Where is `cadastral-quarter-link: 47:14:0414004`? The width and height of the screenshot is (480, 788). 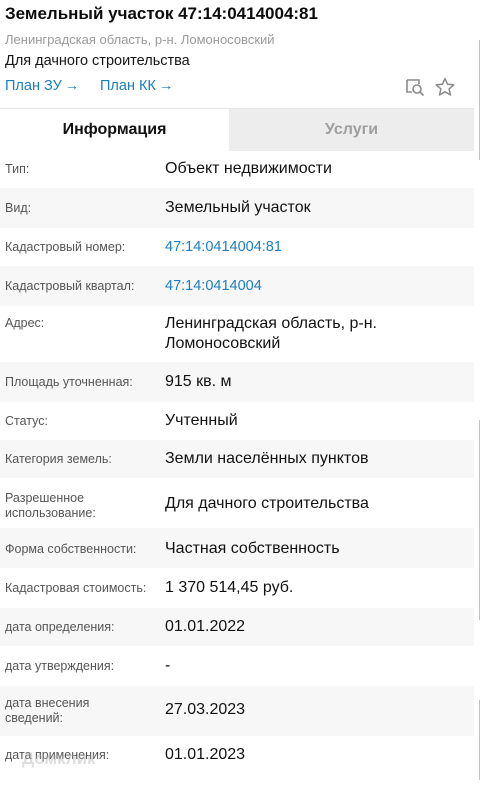
cadastral-quarter-link: 47:14:0414004 is located at coordinates (315, 286).